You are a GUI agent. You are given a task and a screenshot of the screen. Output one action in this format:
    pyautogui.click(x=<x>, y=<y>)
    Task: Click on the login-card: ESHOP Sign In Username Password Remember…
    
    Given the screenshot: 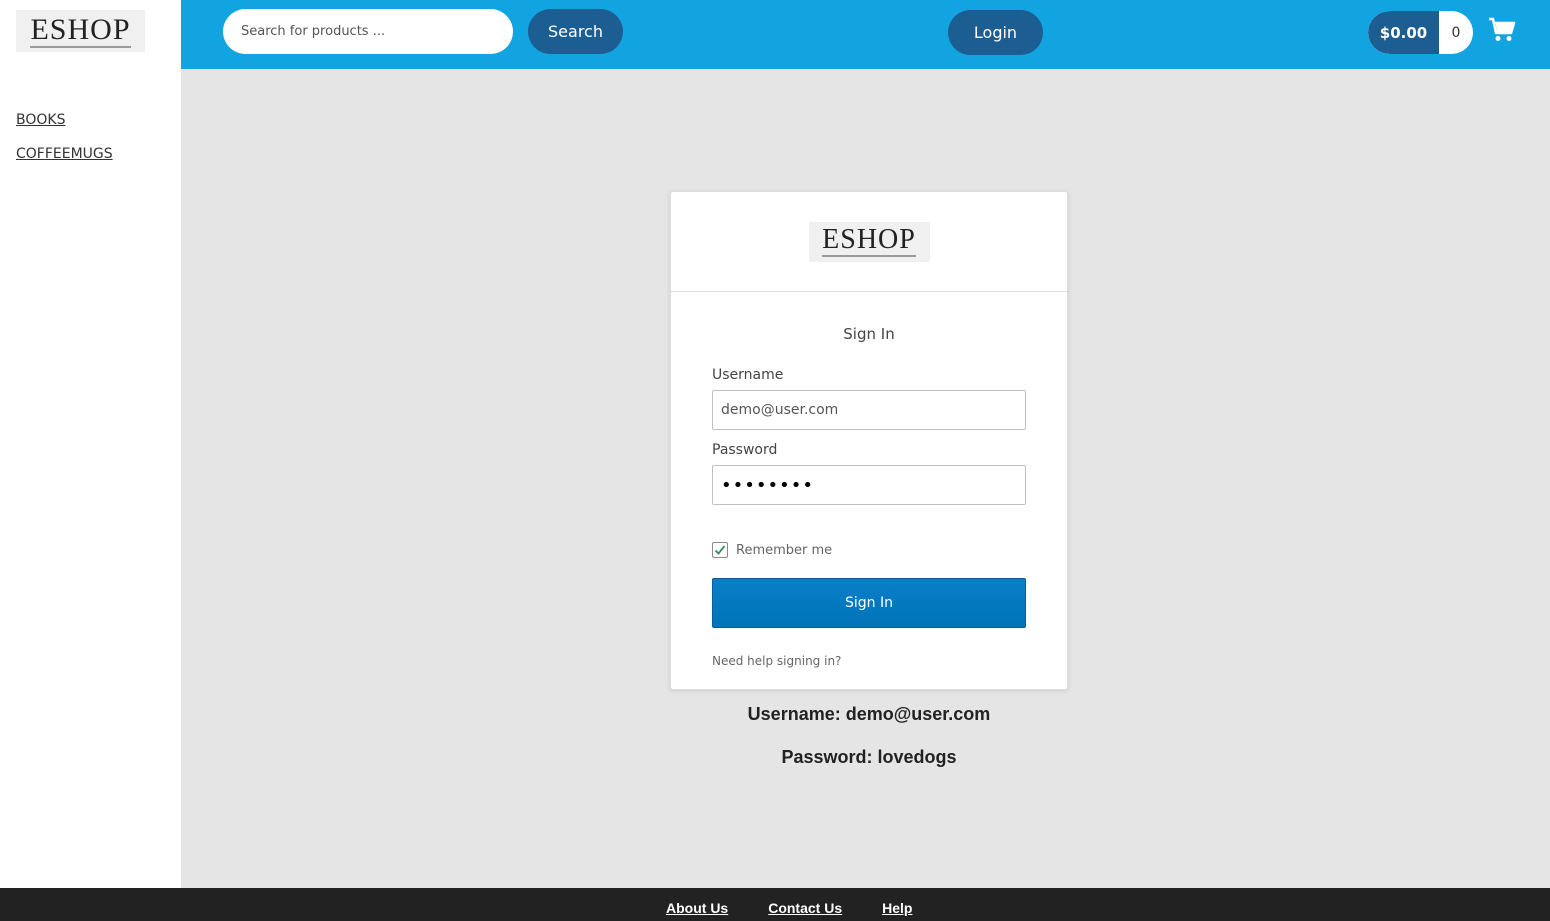 What is the action you would take?
    pyautogui.click(x=869, y=440)
    